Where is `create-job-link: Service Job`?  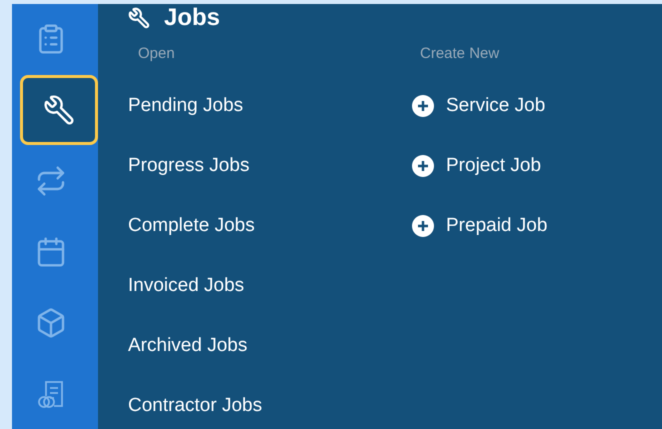 create-job-link: Service Job is located at coordinates (479, 106).